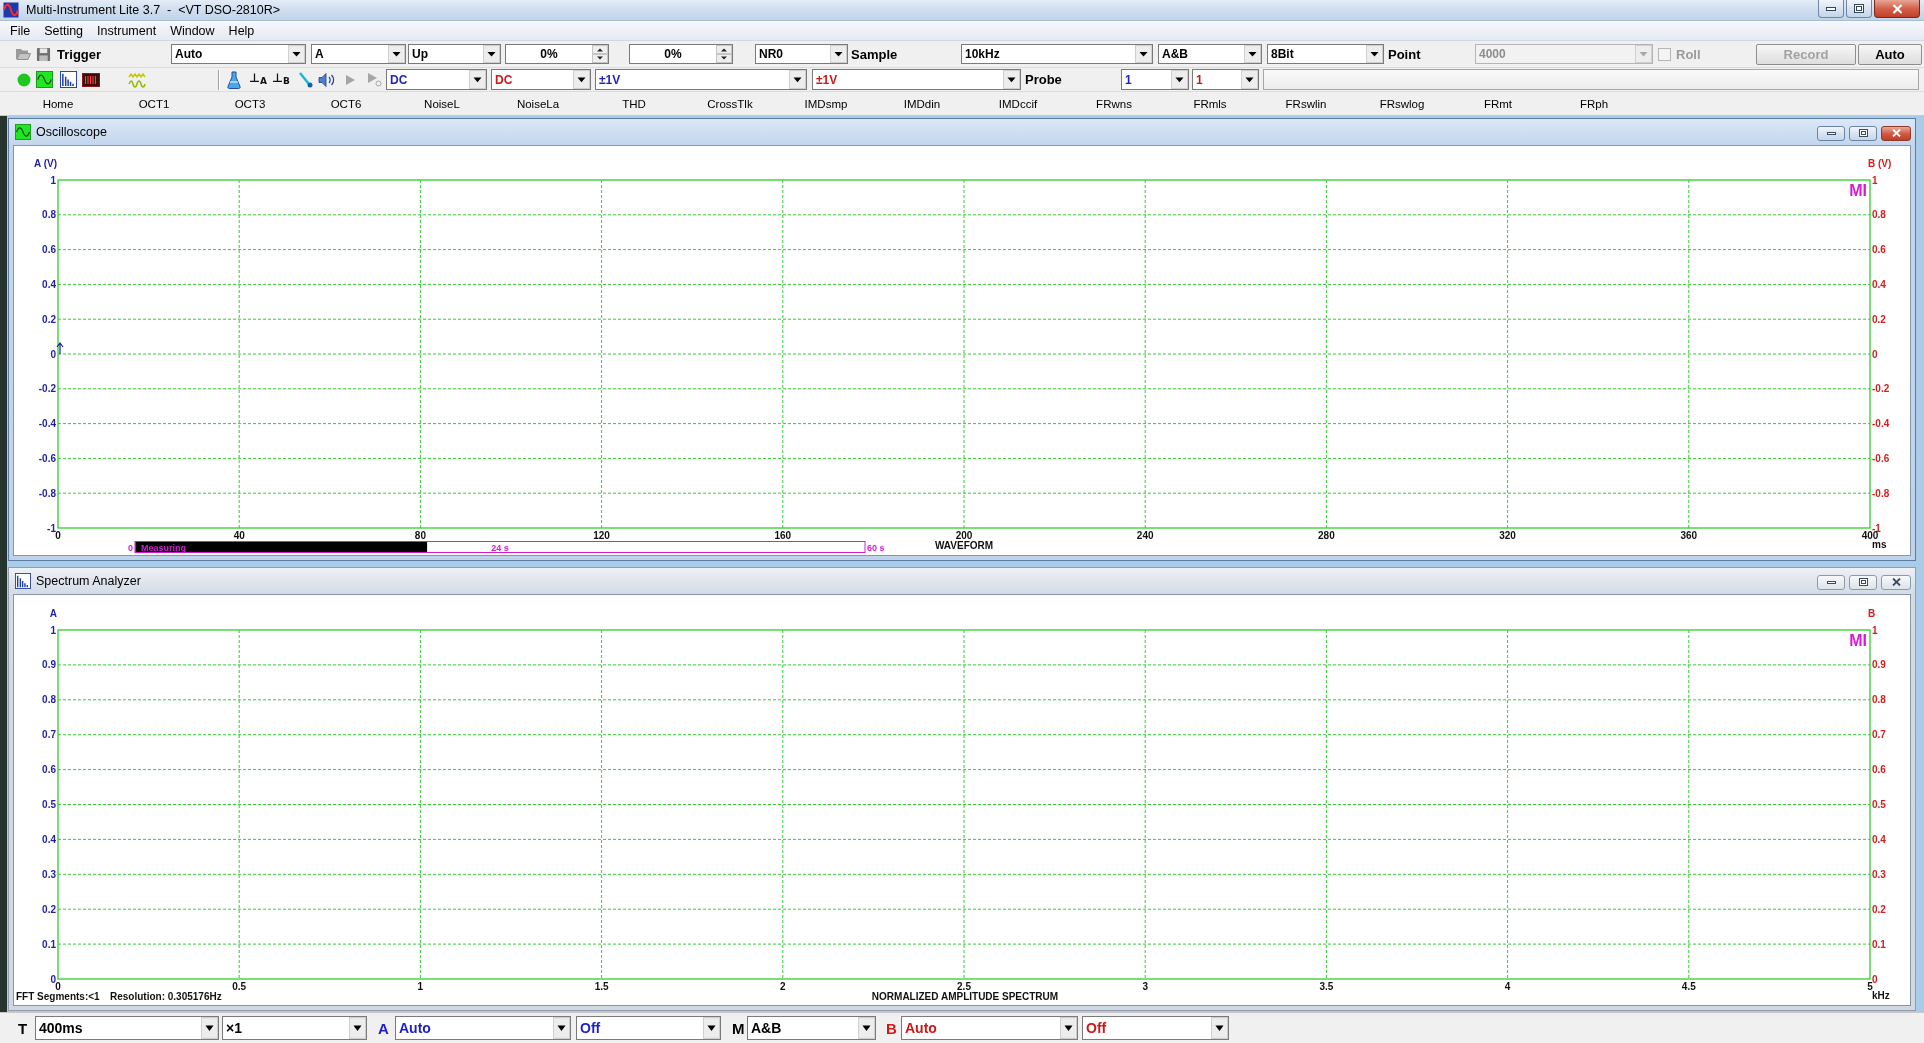  I want to click on shortcut-button: THD, so click(634, 103).